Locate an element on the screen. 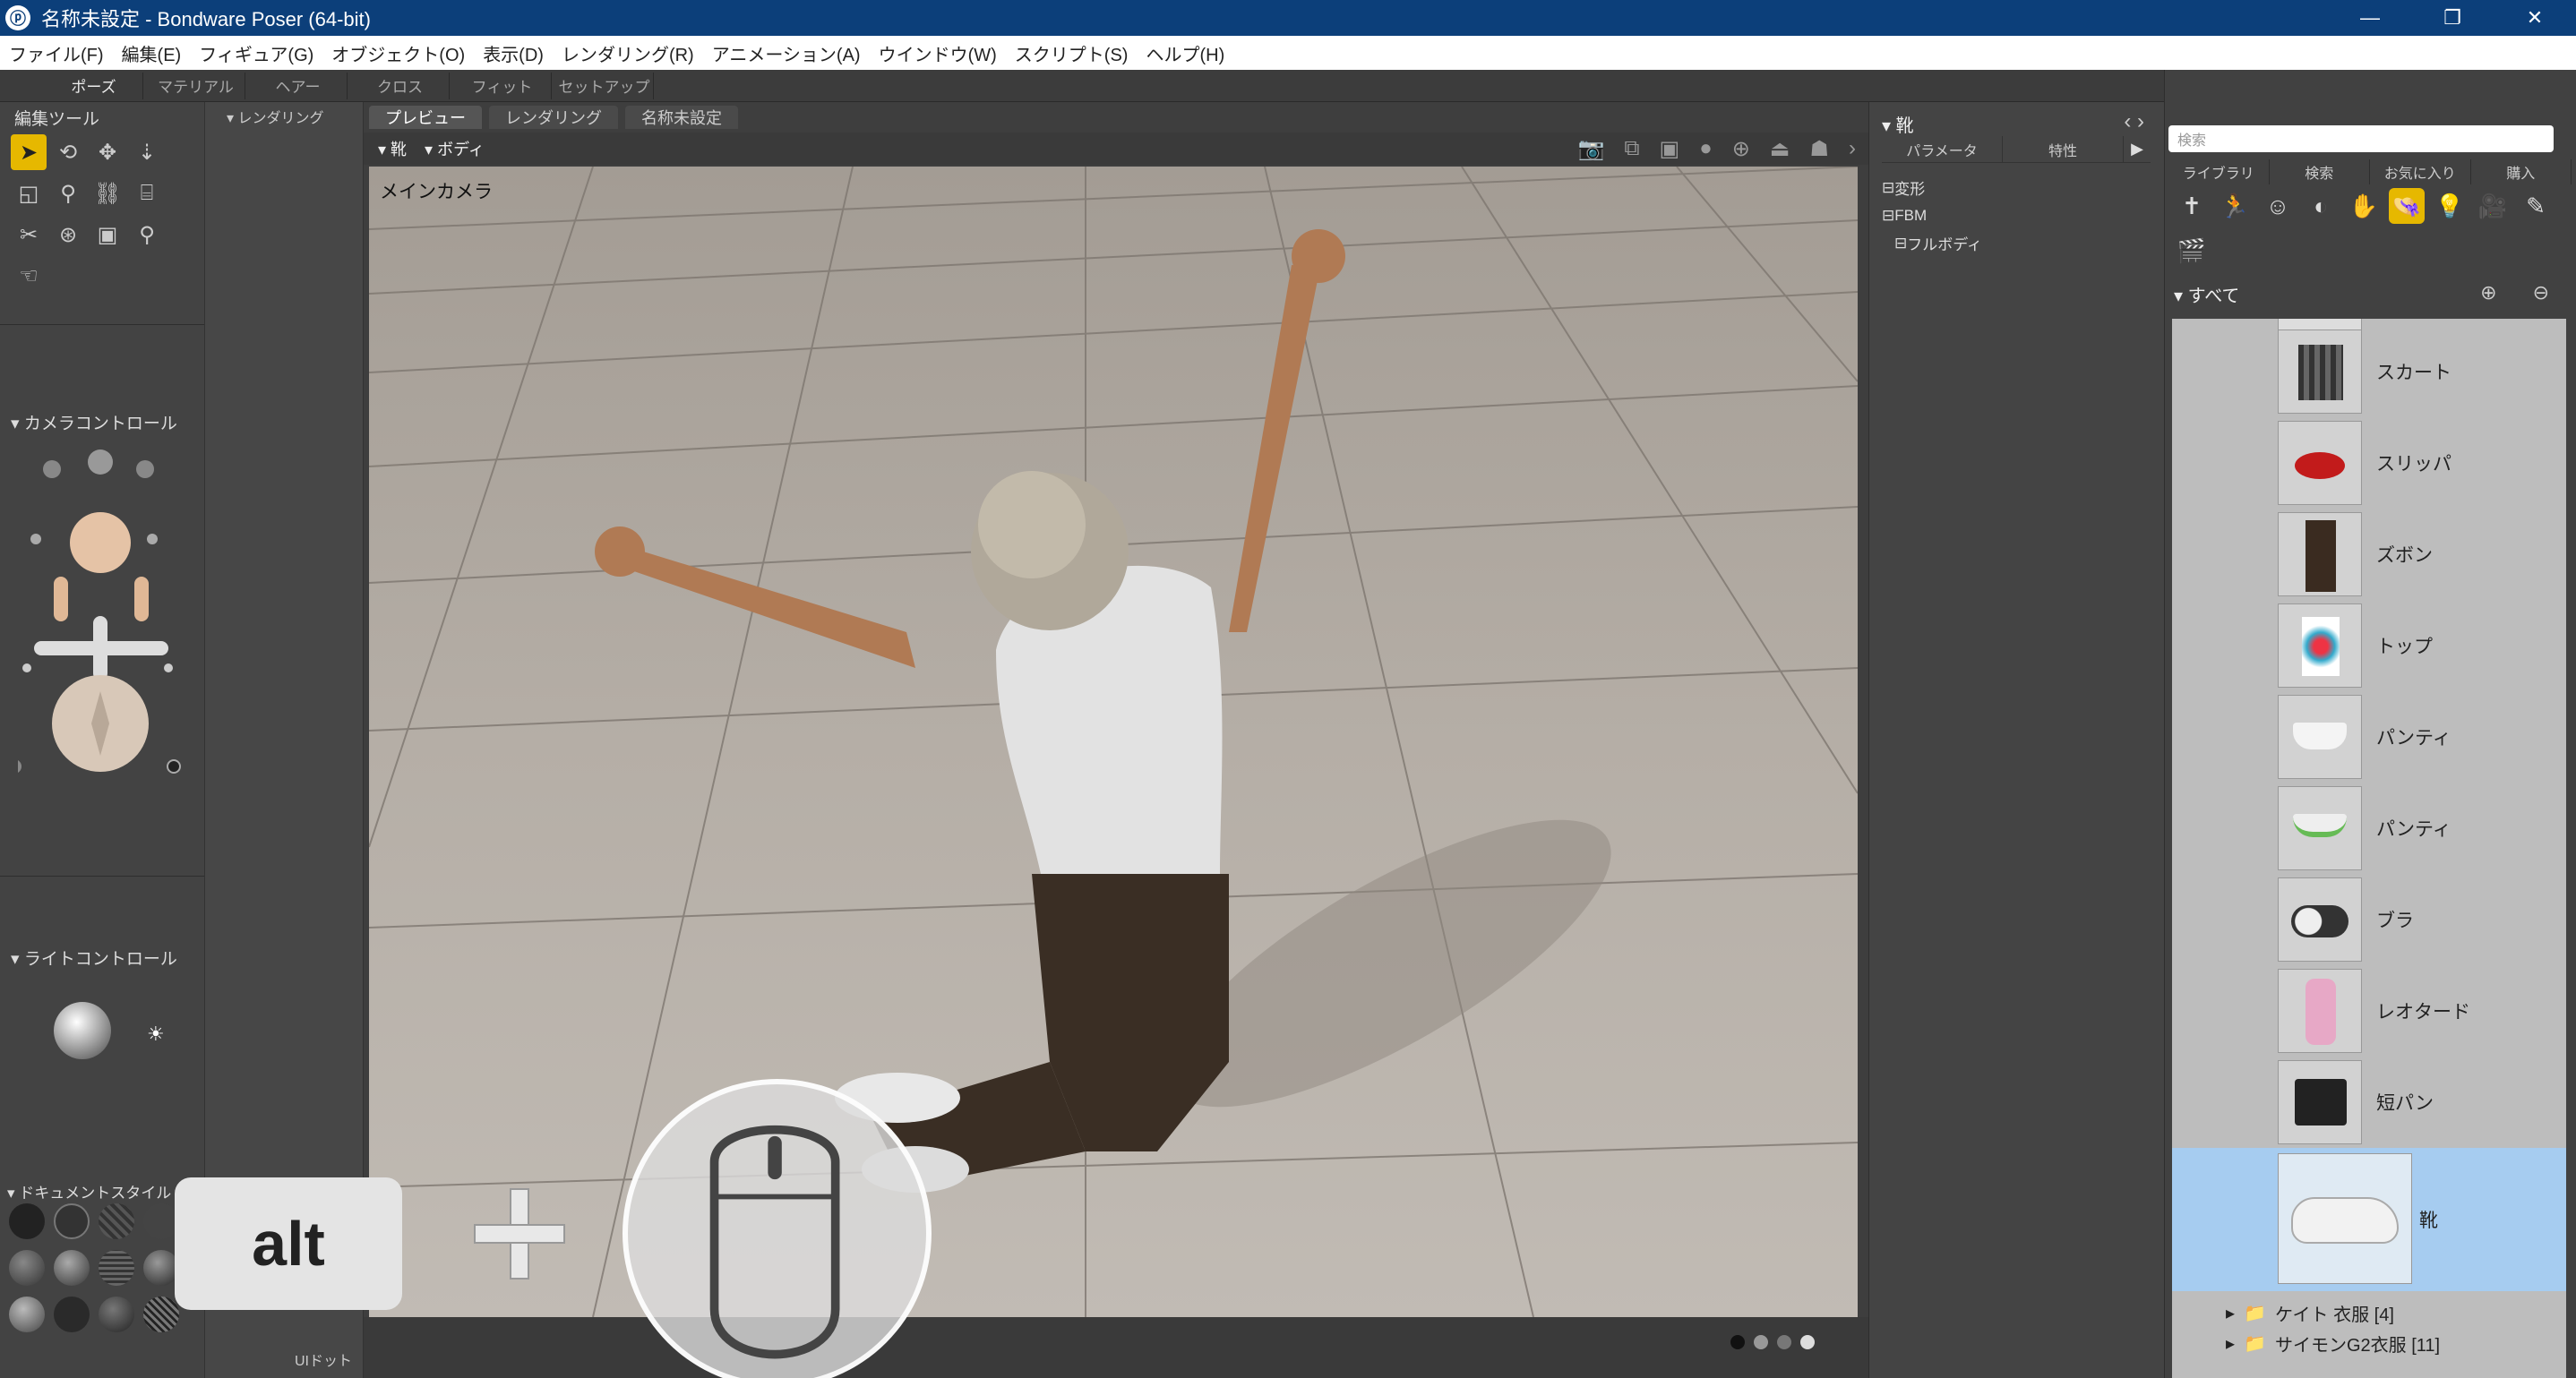 The width and height of the screenshot is (2576, 1378). menu-object: オブジェクト(O) is located at coordinates (398, 53).